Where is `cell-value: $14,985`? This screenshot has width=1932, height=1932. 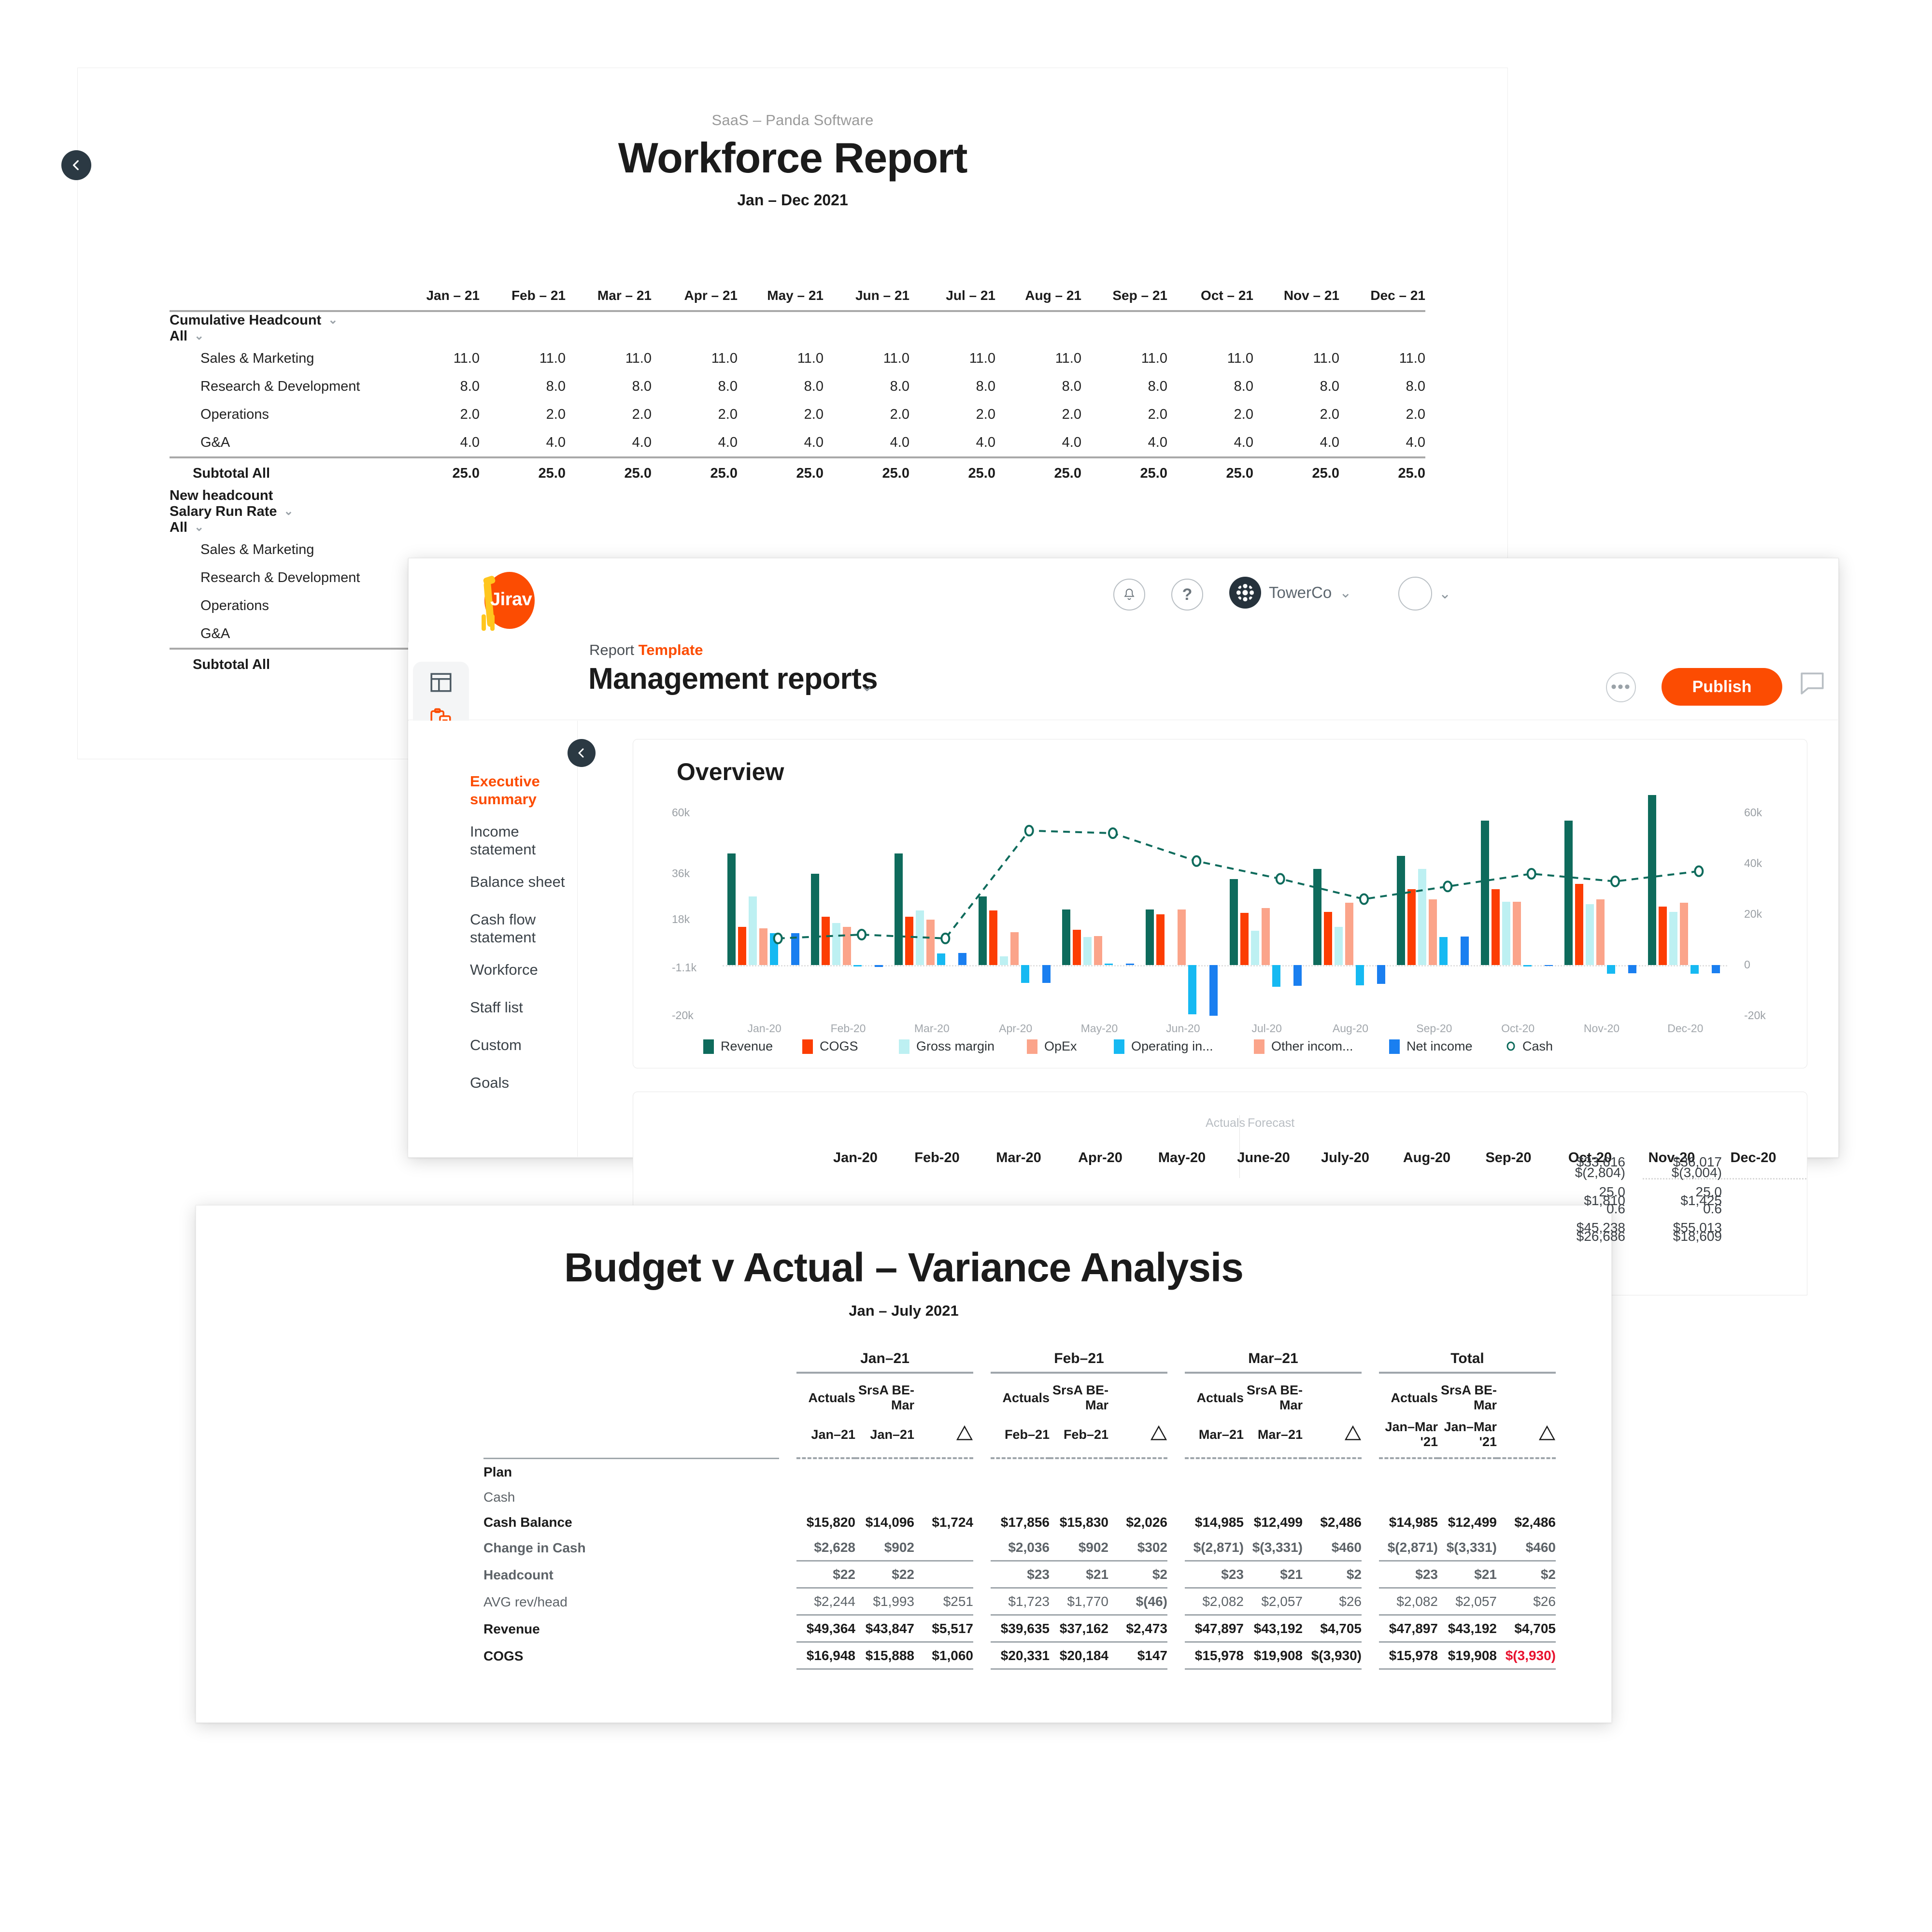
cell-value: $14,985 is located at coordinates (1219, 1522).